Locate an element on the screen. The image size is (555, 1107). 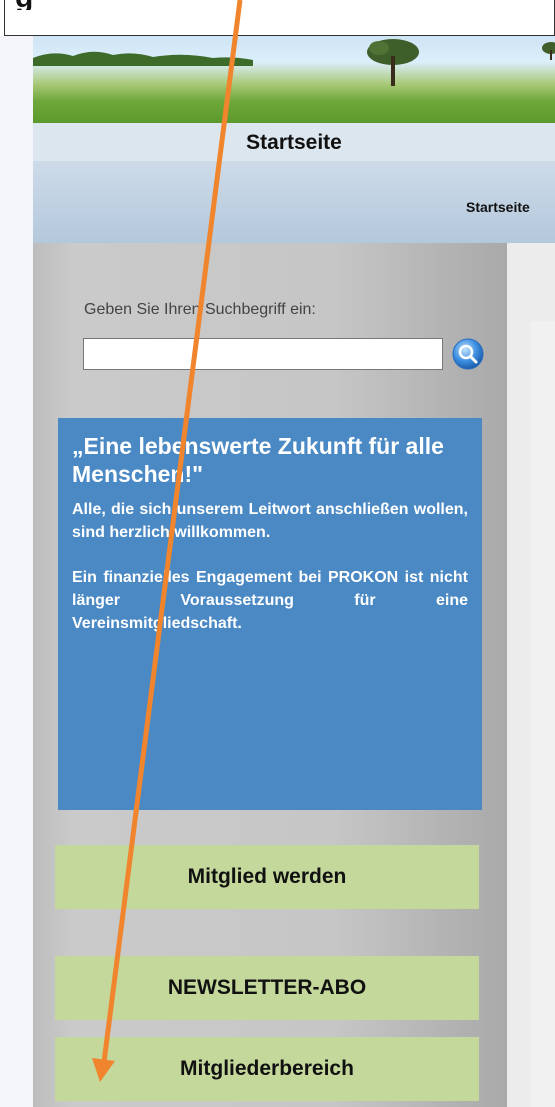
breadcrumb-bar: Startseite is located at coordinates (294, 202).